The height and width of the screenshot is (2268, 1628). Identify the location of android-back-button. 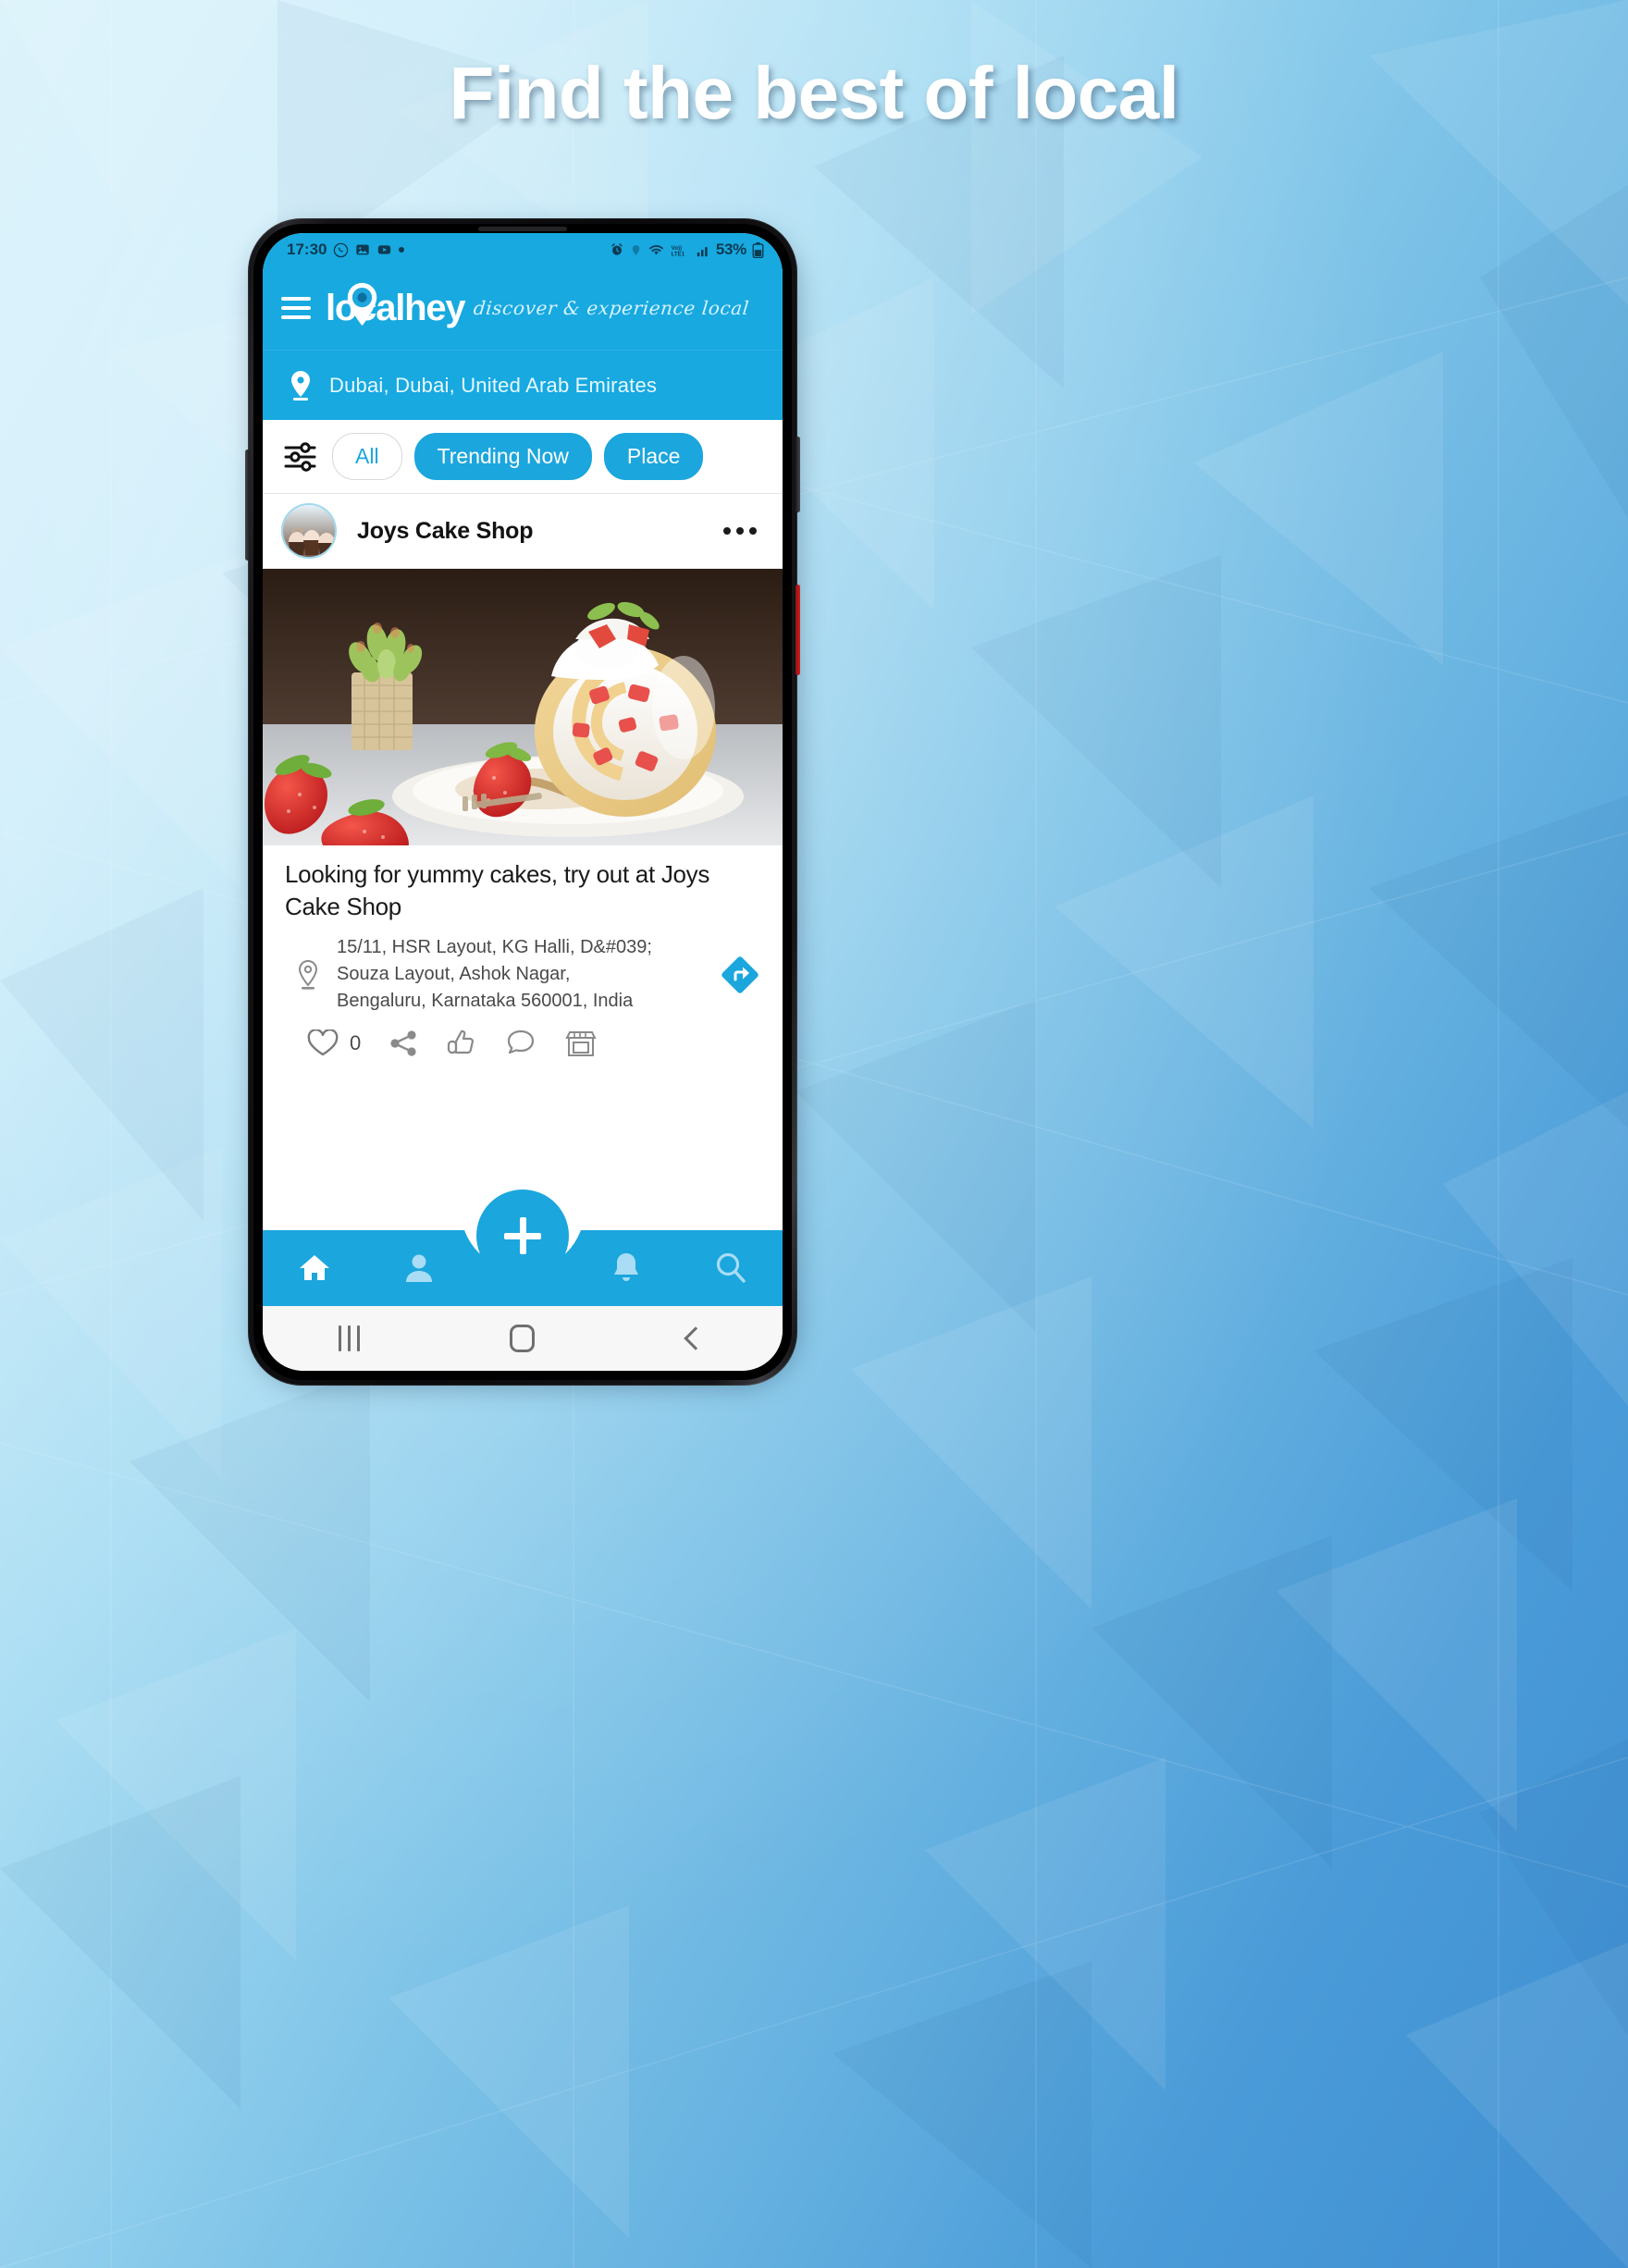
(697, 1338).